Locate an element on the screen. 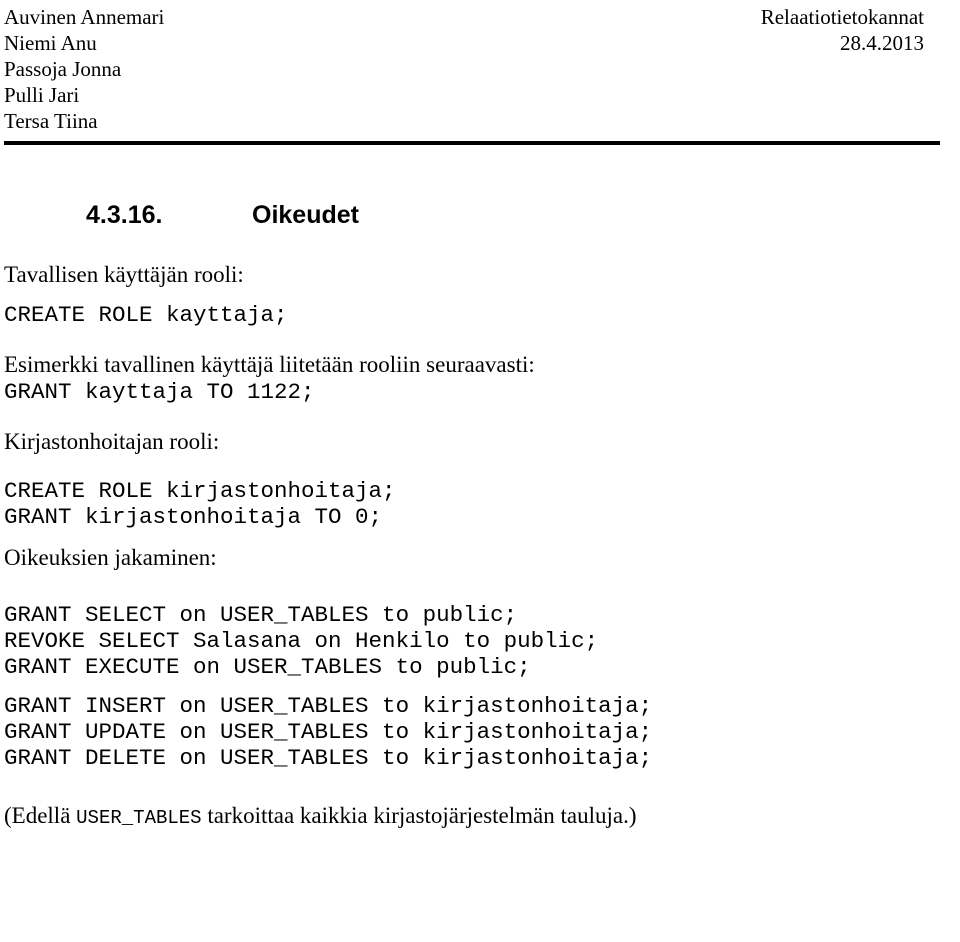 Image resolution: width=960 pixels, height=942 pixels. code-grant-kirjastonhoitaja: GRANT kirjastonhoitaja TO 0; is located at coordinates (193, 517).